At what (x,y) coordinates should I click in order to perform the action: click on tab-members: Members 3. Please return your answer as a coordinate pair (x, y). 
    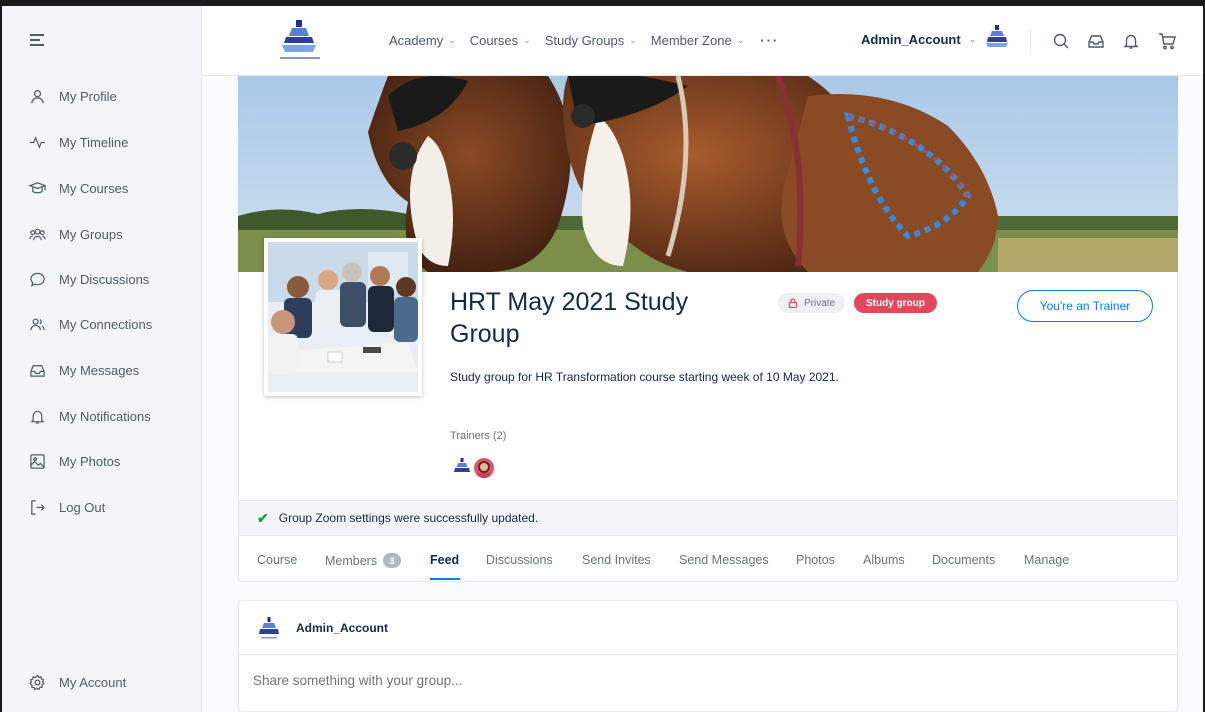
    Looking at the image, I should click on (363, 560).